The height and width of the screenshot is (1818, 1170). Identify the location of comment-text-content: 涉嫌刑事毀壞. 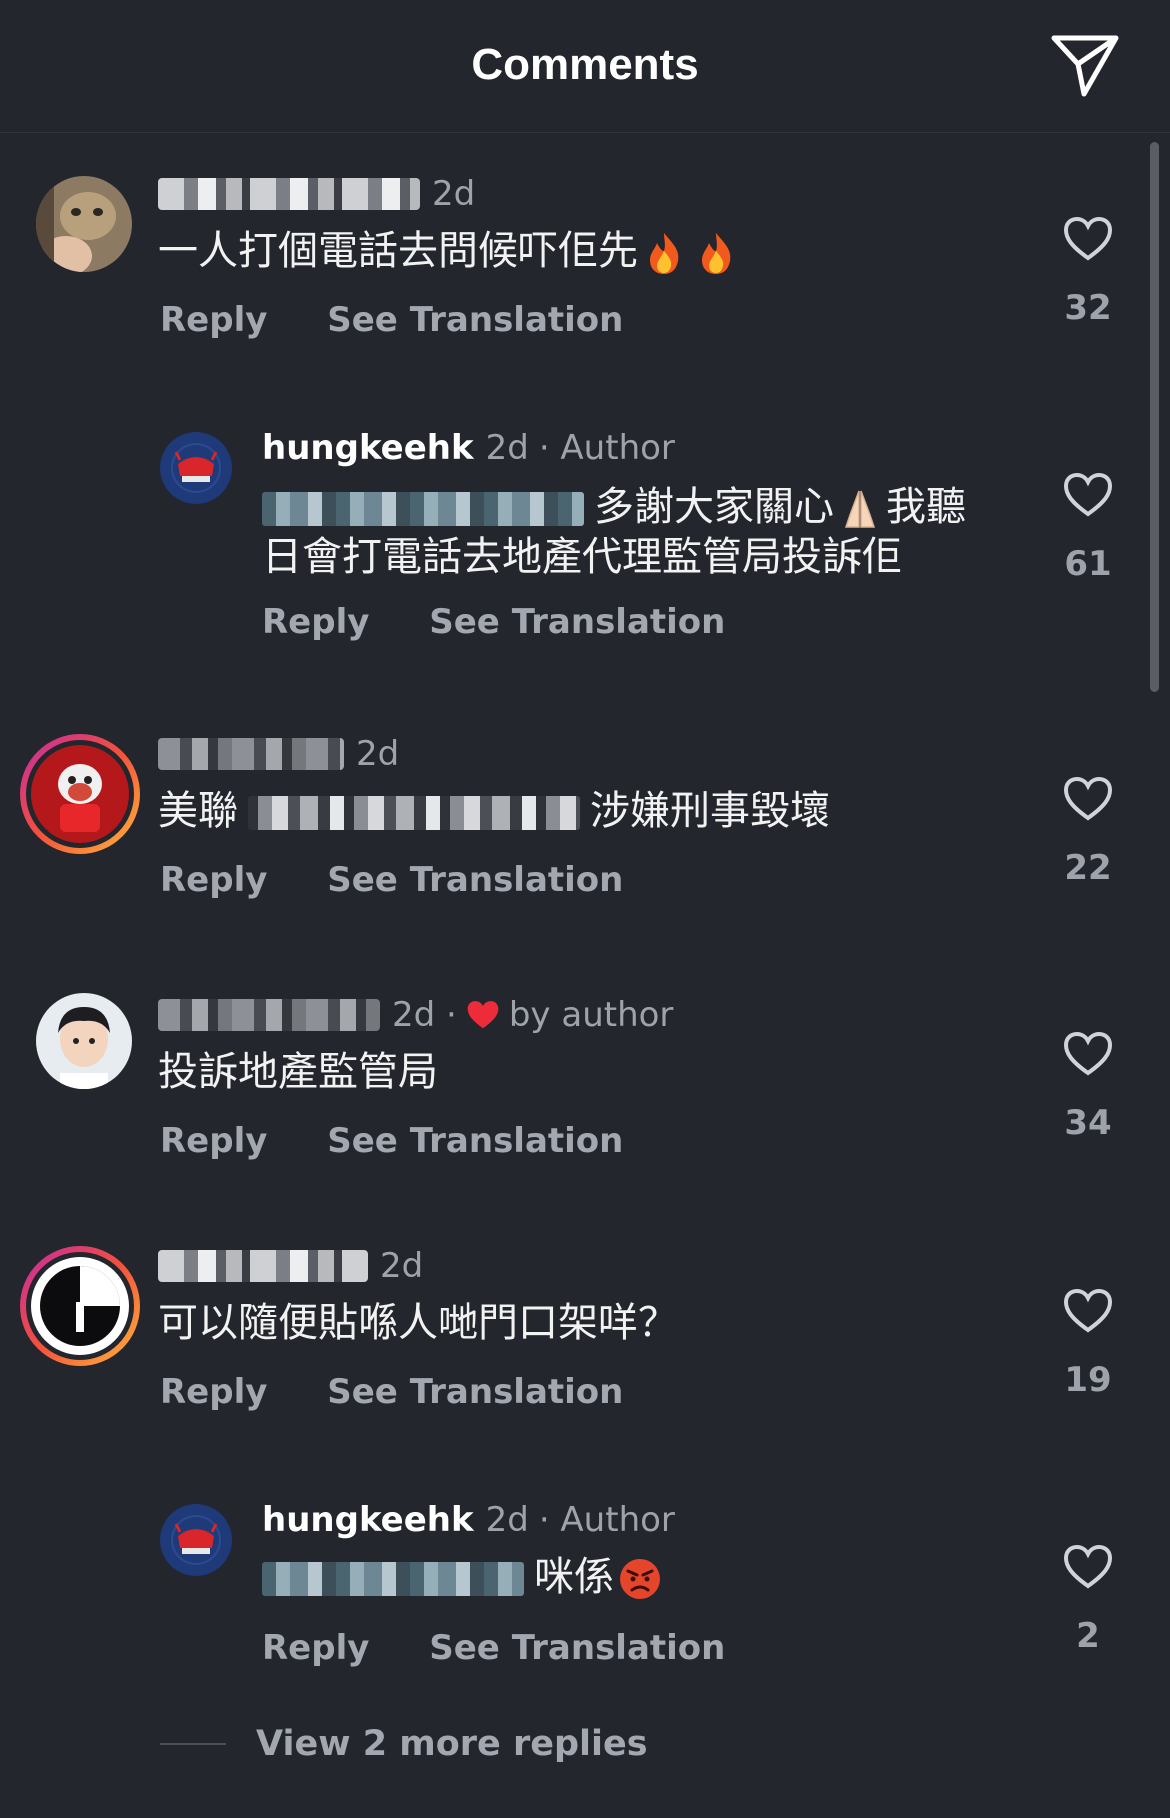
(710, 811).